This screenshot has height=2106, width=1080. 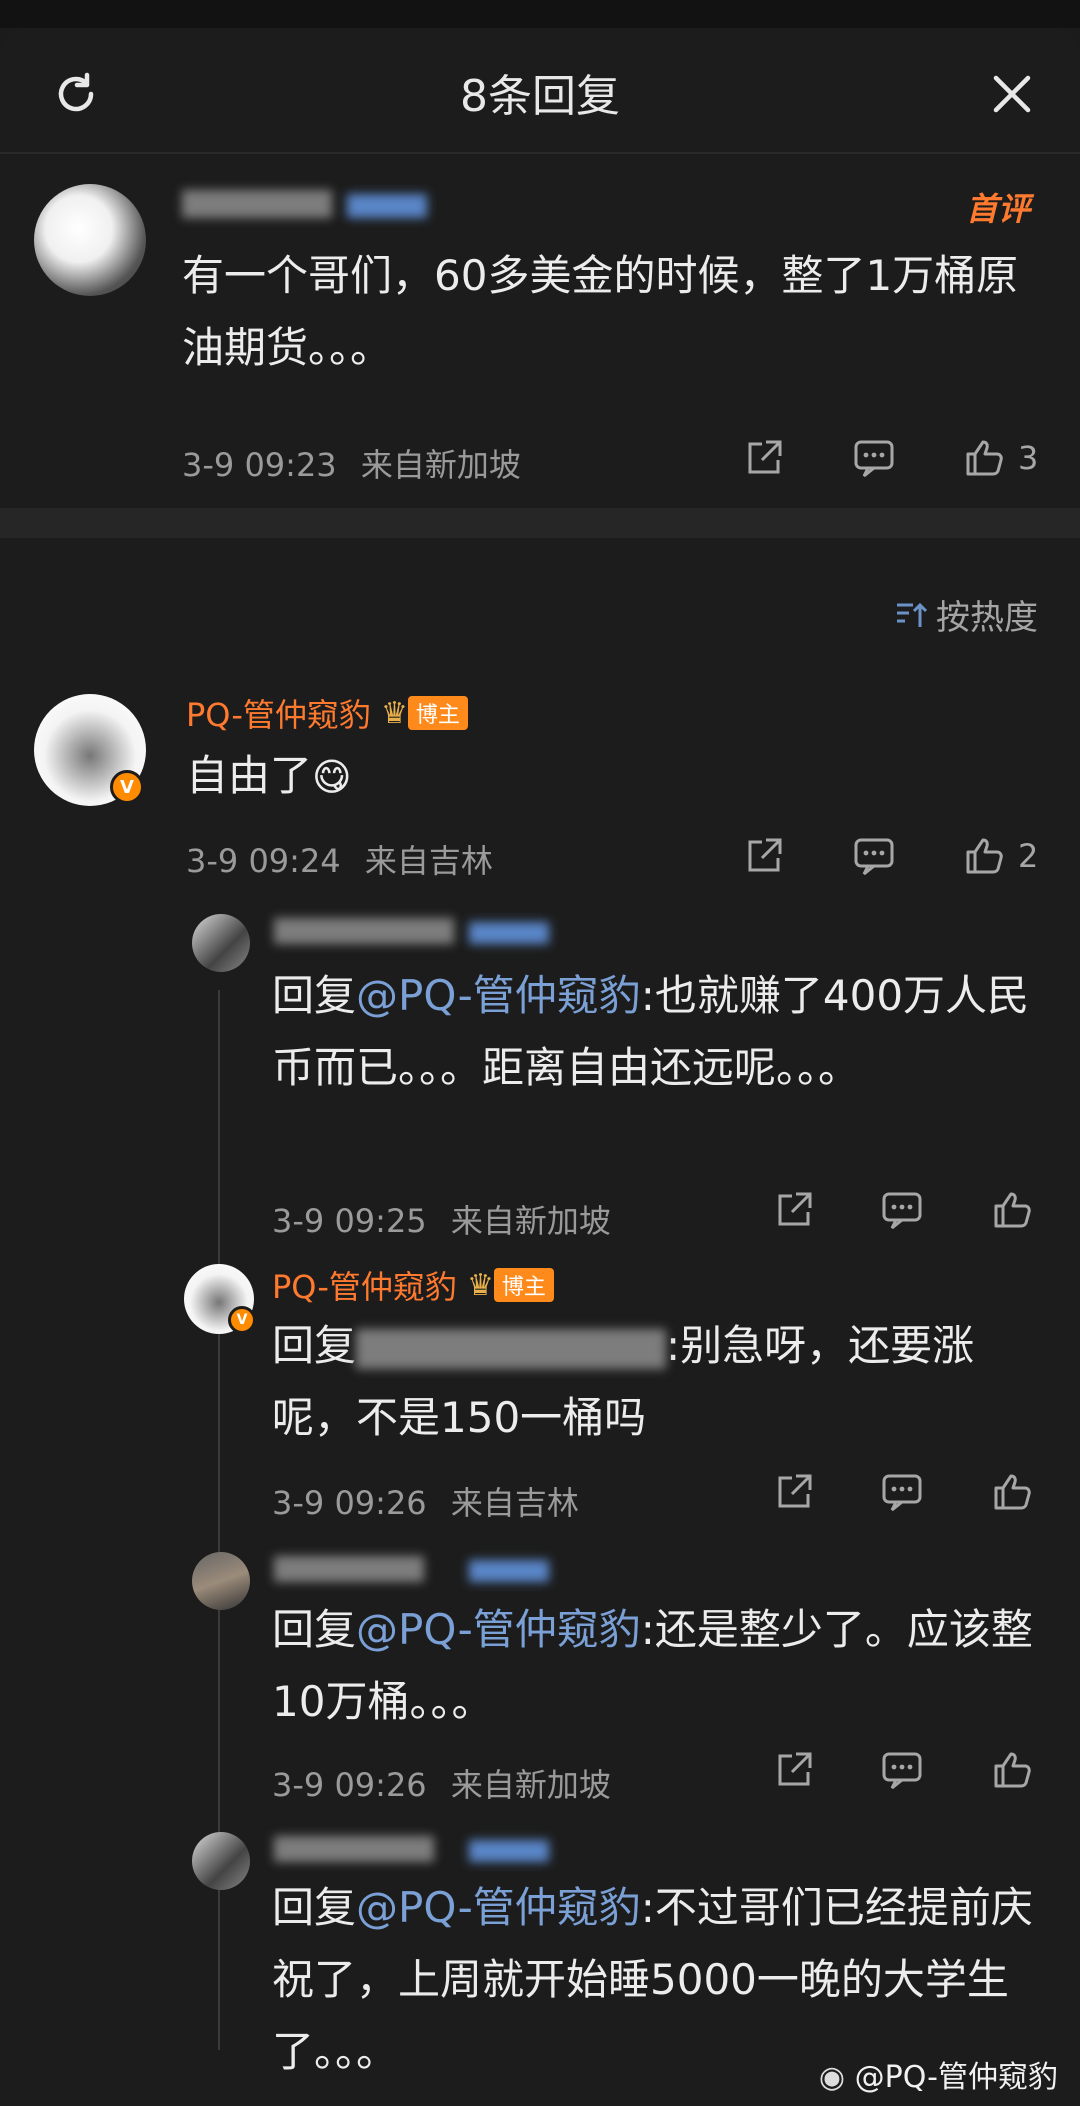 What do you see at coordinates (259, 465) in the screenshot?
I see `comment-time: 3-9 09:23` at bounding box center [259, 465].